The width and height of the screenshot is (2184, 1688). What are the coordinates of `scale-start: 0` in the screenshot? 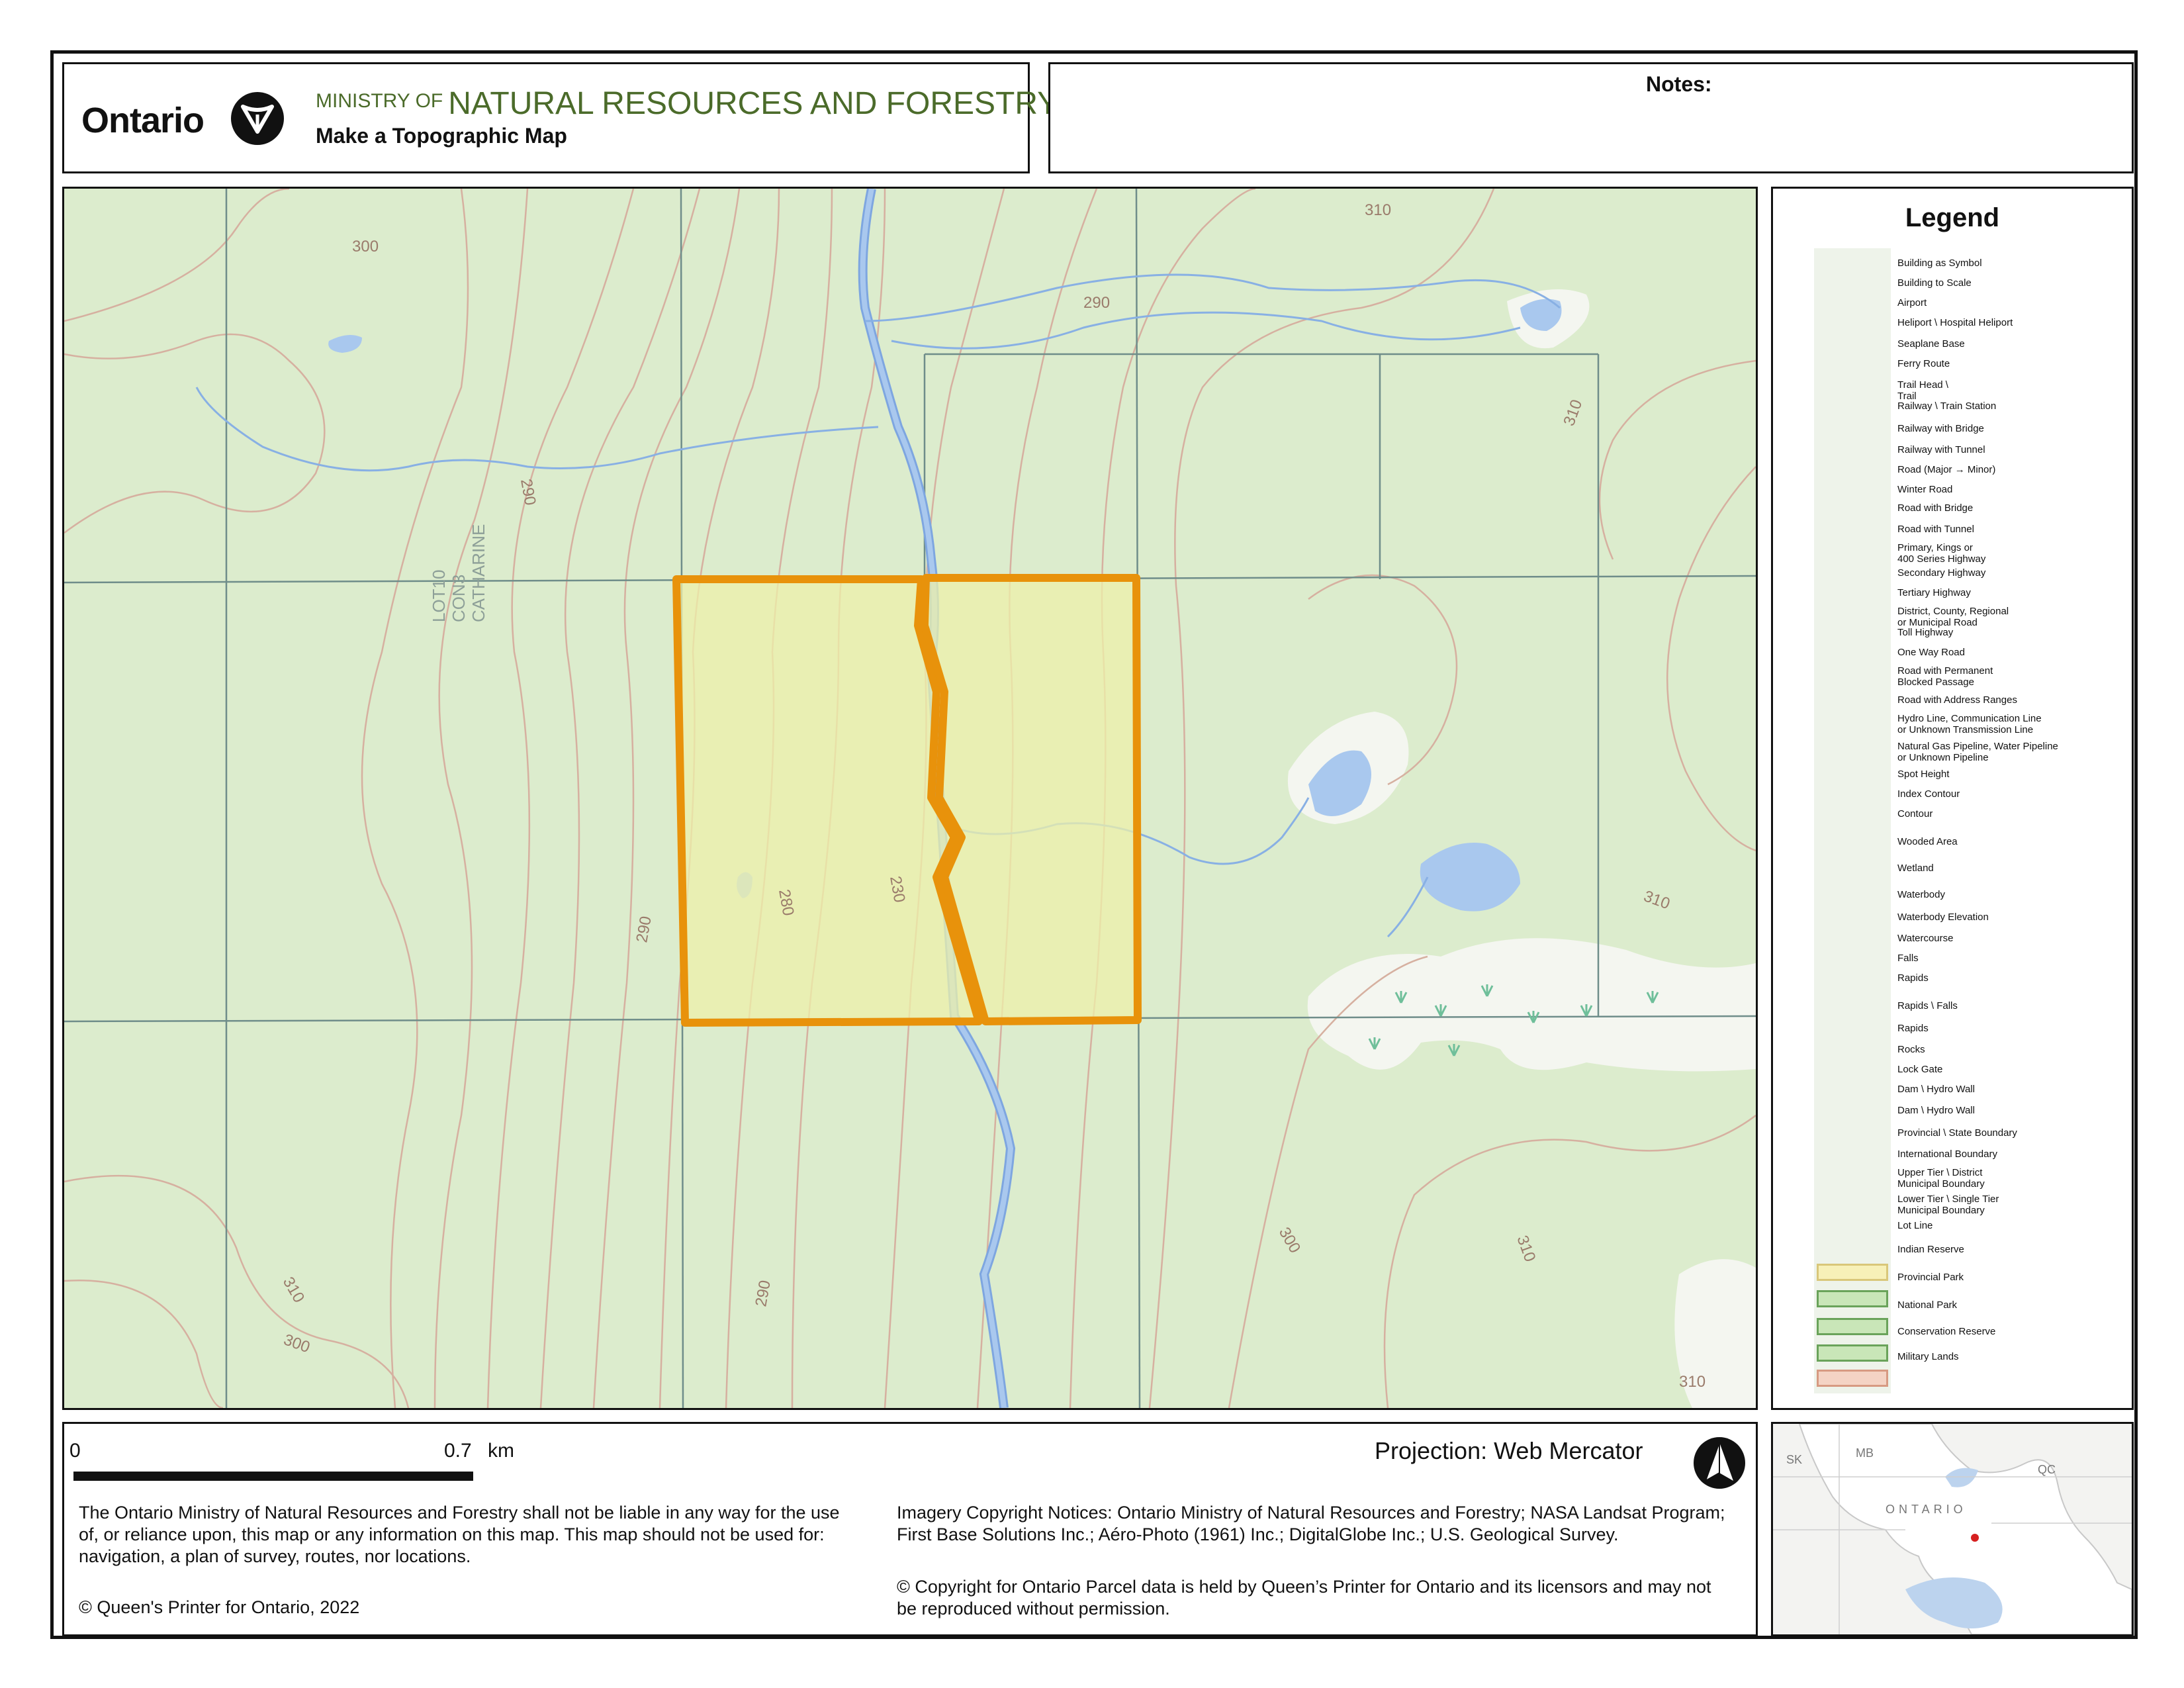 It's located at (75, 1451).